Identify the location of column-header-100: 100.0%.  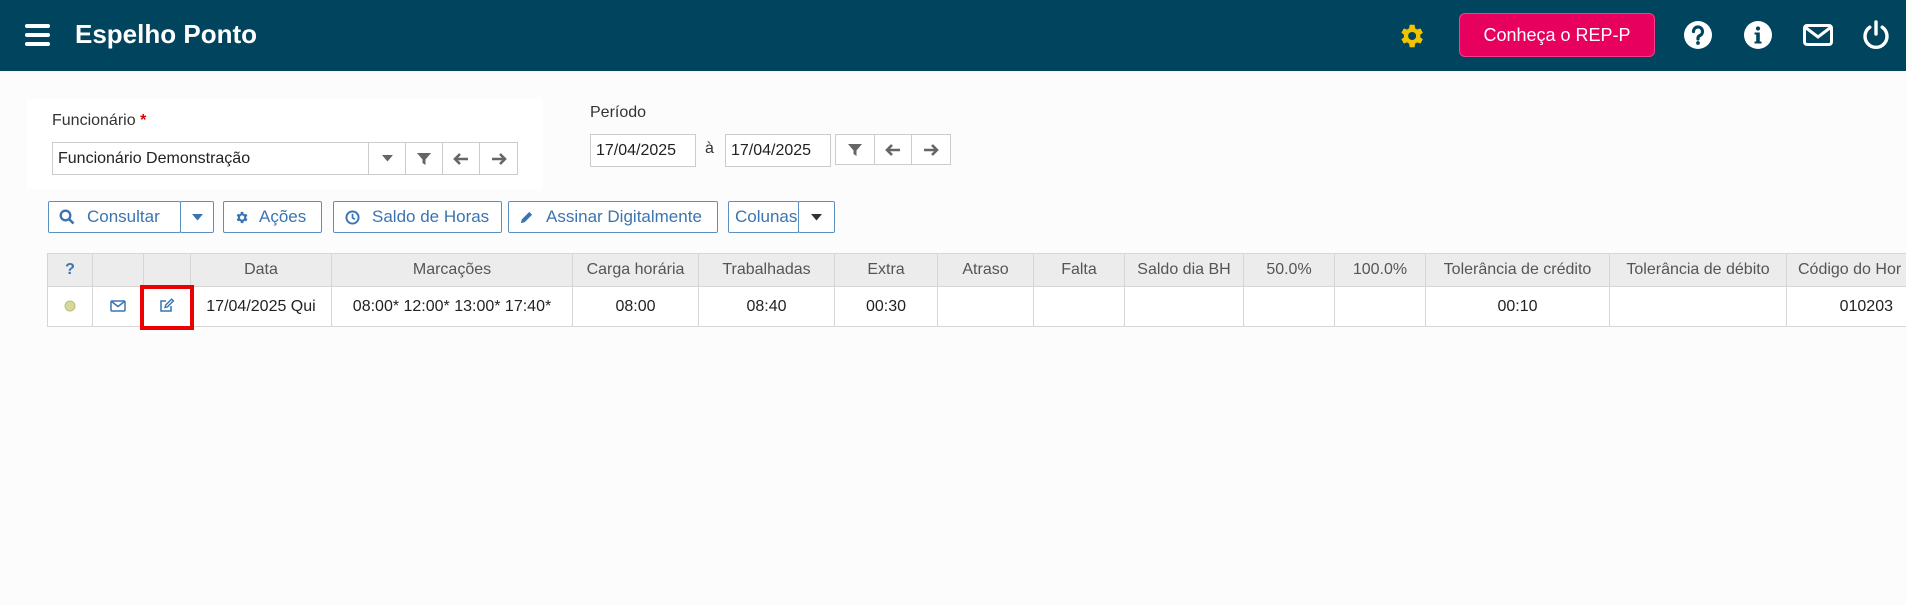
(1380, 270).